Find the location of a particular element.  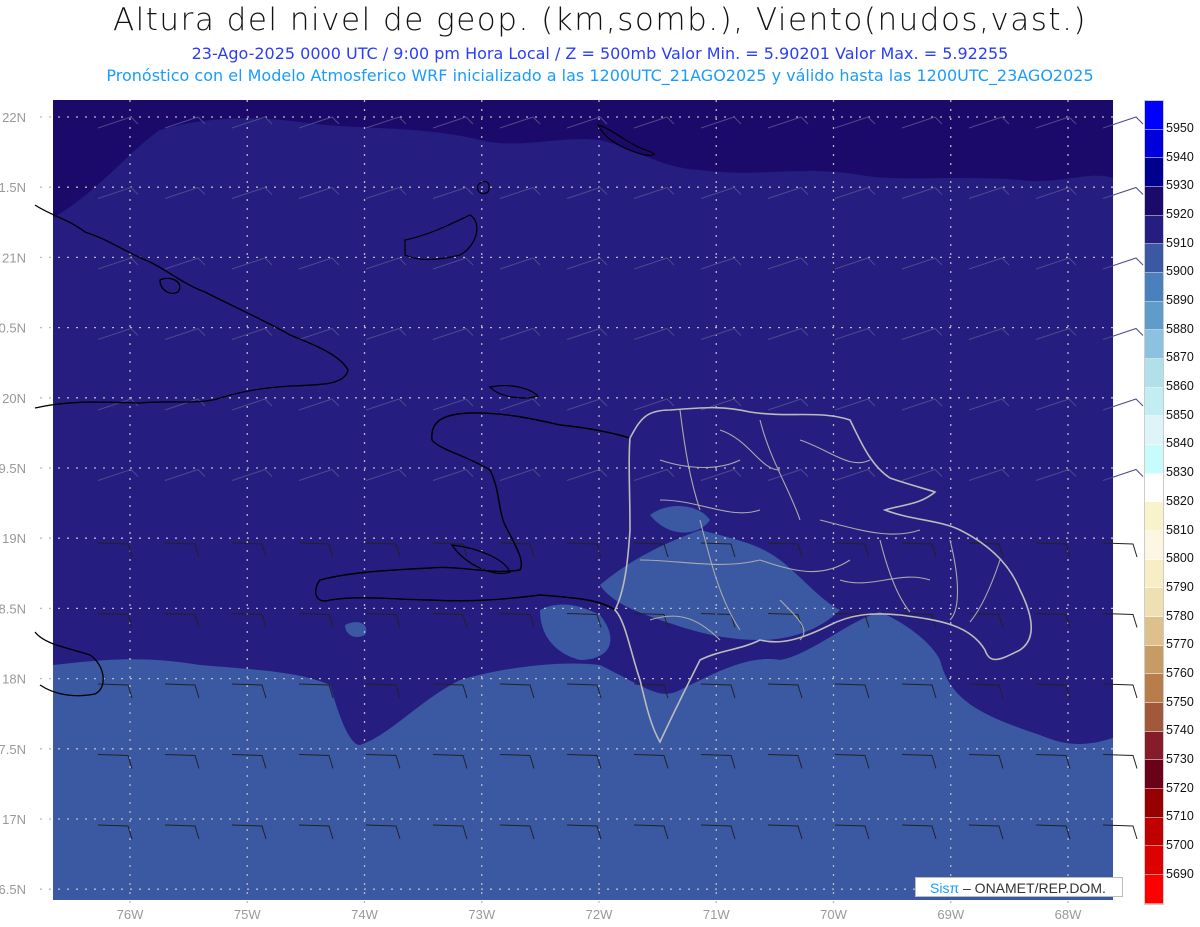

sispi-logo: Sisπ is located at coordinates (945, 888).